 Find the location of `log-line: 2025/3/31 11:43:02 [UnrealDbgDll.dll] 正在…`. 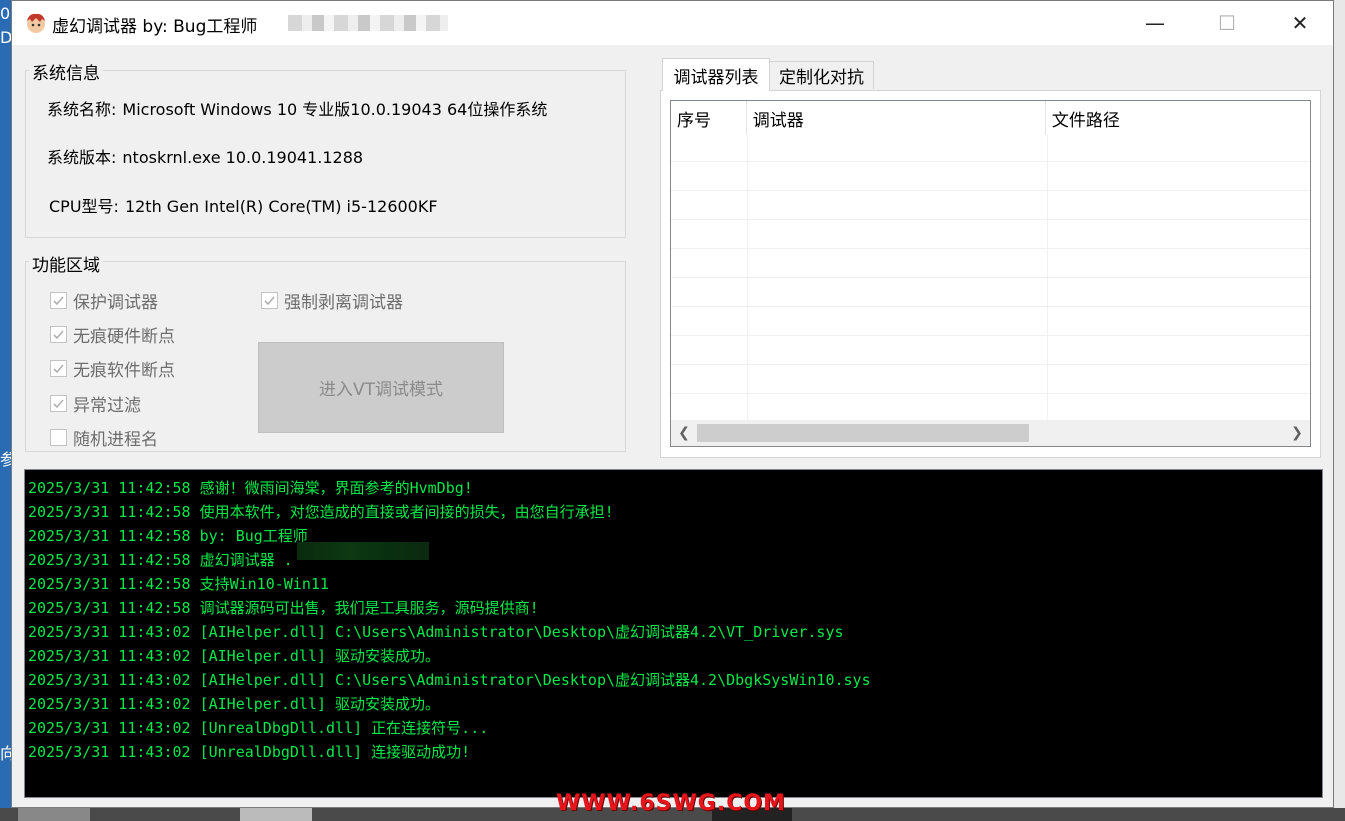

log-line: 2025/3/31 11:43:02 [UnrealDbgDll.dll] 正在… is located at coordinates (258, 728).